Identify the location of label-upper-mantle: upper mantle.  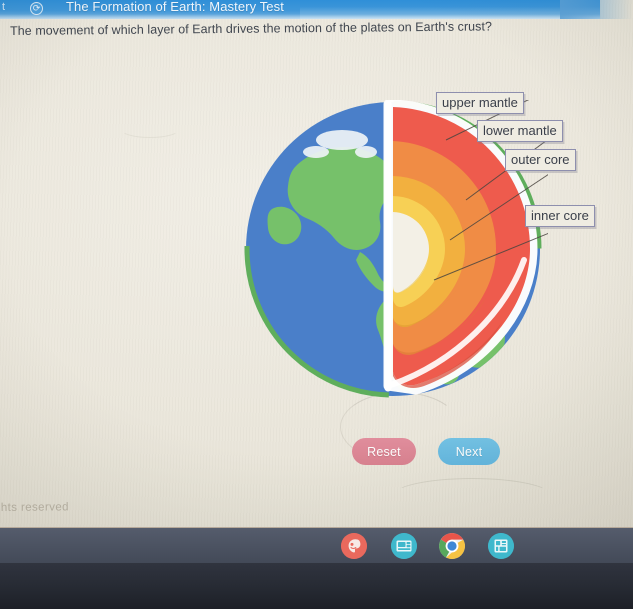
(480, 103).